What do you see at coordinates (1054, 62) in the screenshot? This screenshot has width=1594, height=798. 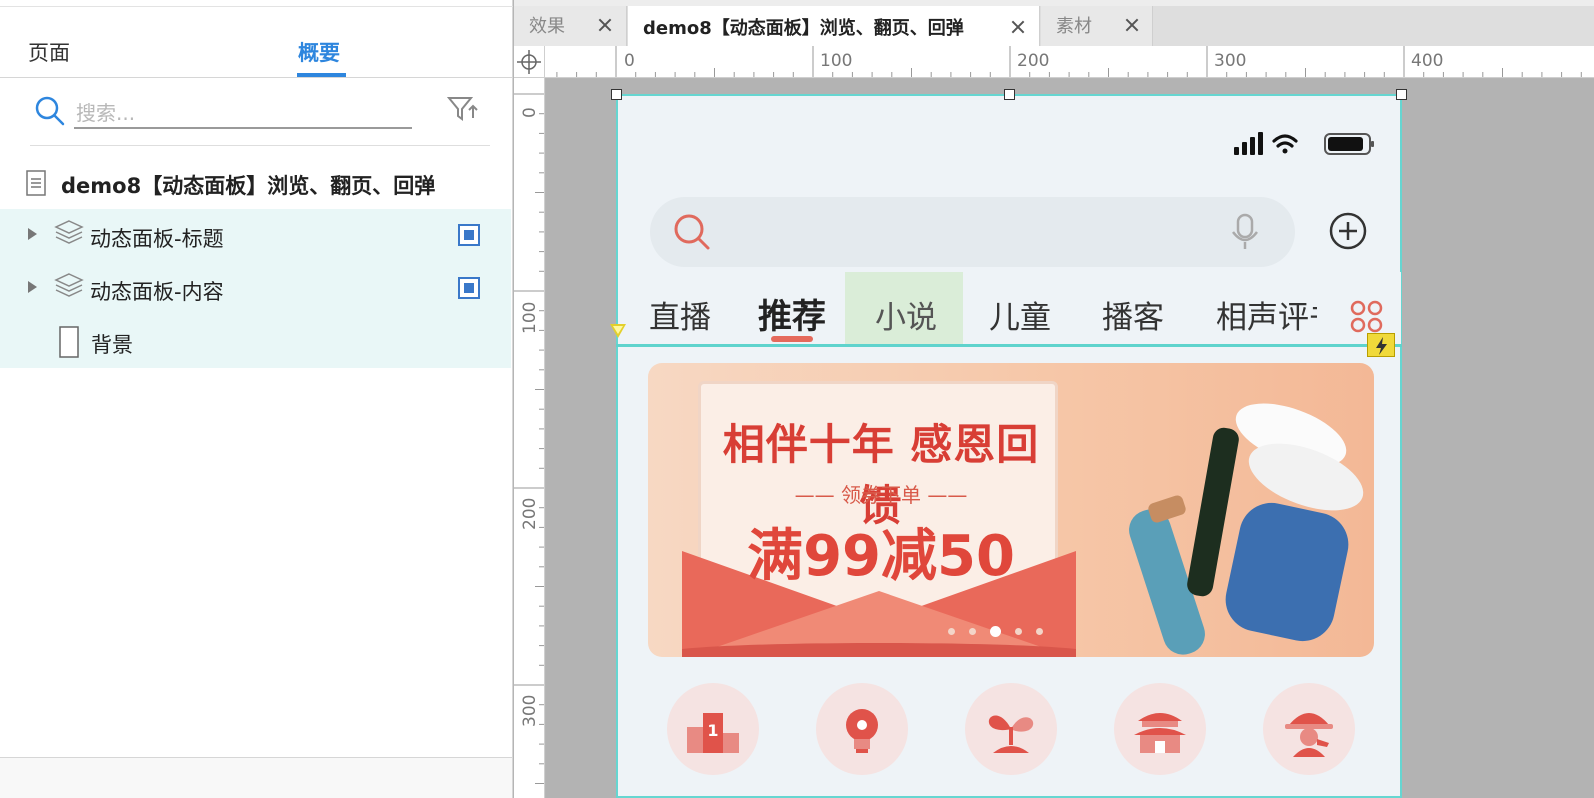 I see `horizontal-ruler: 0 100 200 300 400` at bounding box center [1054, 62].